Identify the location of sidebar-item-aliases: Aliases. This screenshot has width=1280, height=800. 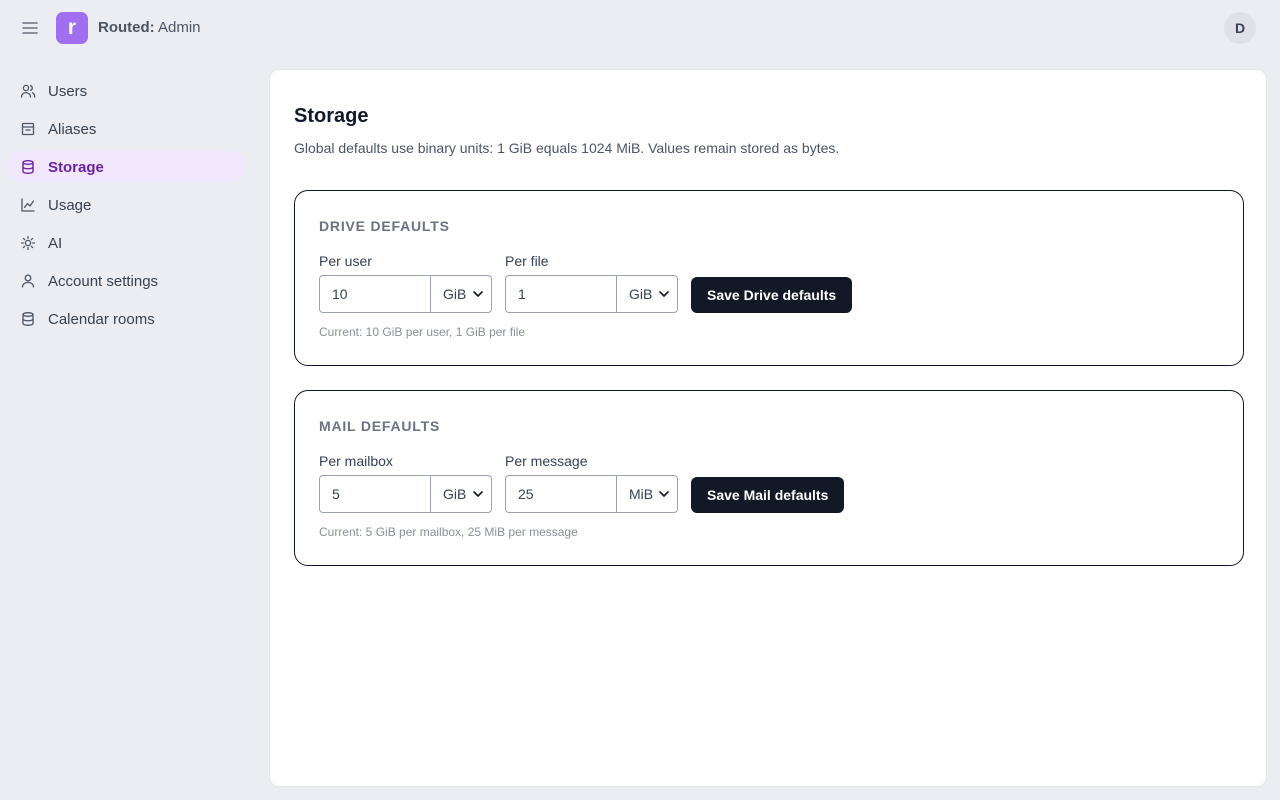
(127, 129).